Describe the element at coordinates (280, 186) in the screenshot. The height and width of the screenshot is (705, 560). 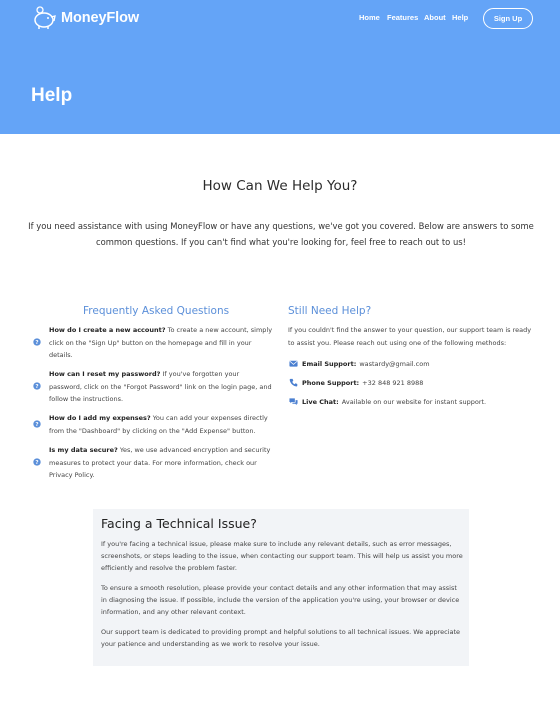
I see `intro-title: How Can We Help You?` at that location.